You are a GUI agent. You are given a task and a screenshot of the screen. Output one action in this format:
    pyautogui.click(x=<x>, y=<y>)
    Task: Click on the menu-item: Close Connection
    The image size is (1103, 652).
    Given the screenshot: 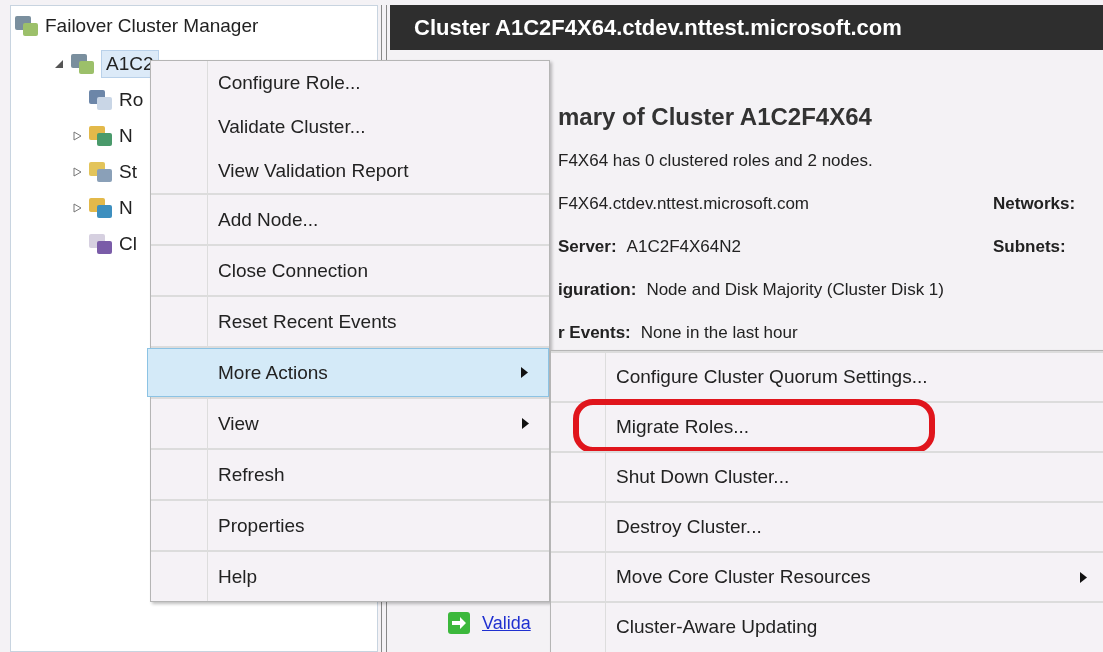 What is the action you would take?
    pyautogui.click(x=350, y=270)
    